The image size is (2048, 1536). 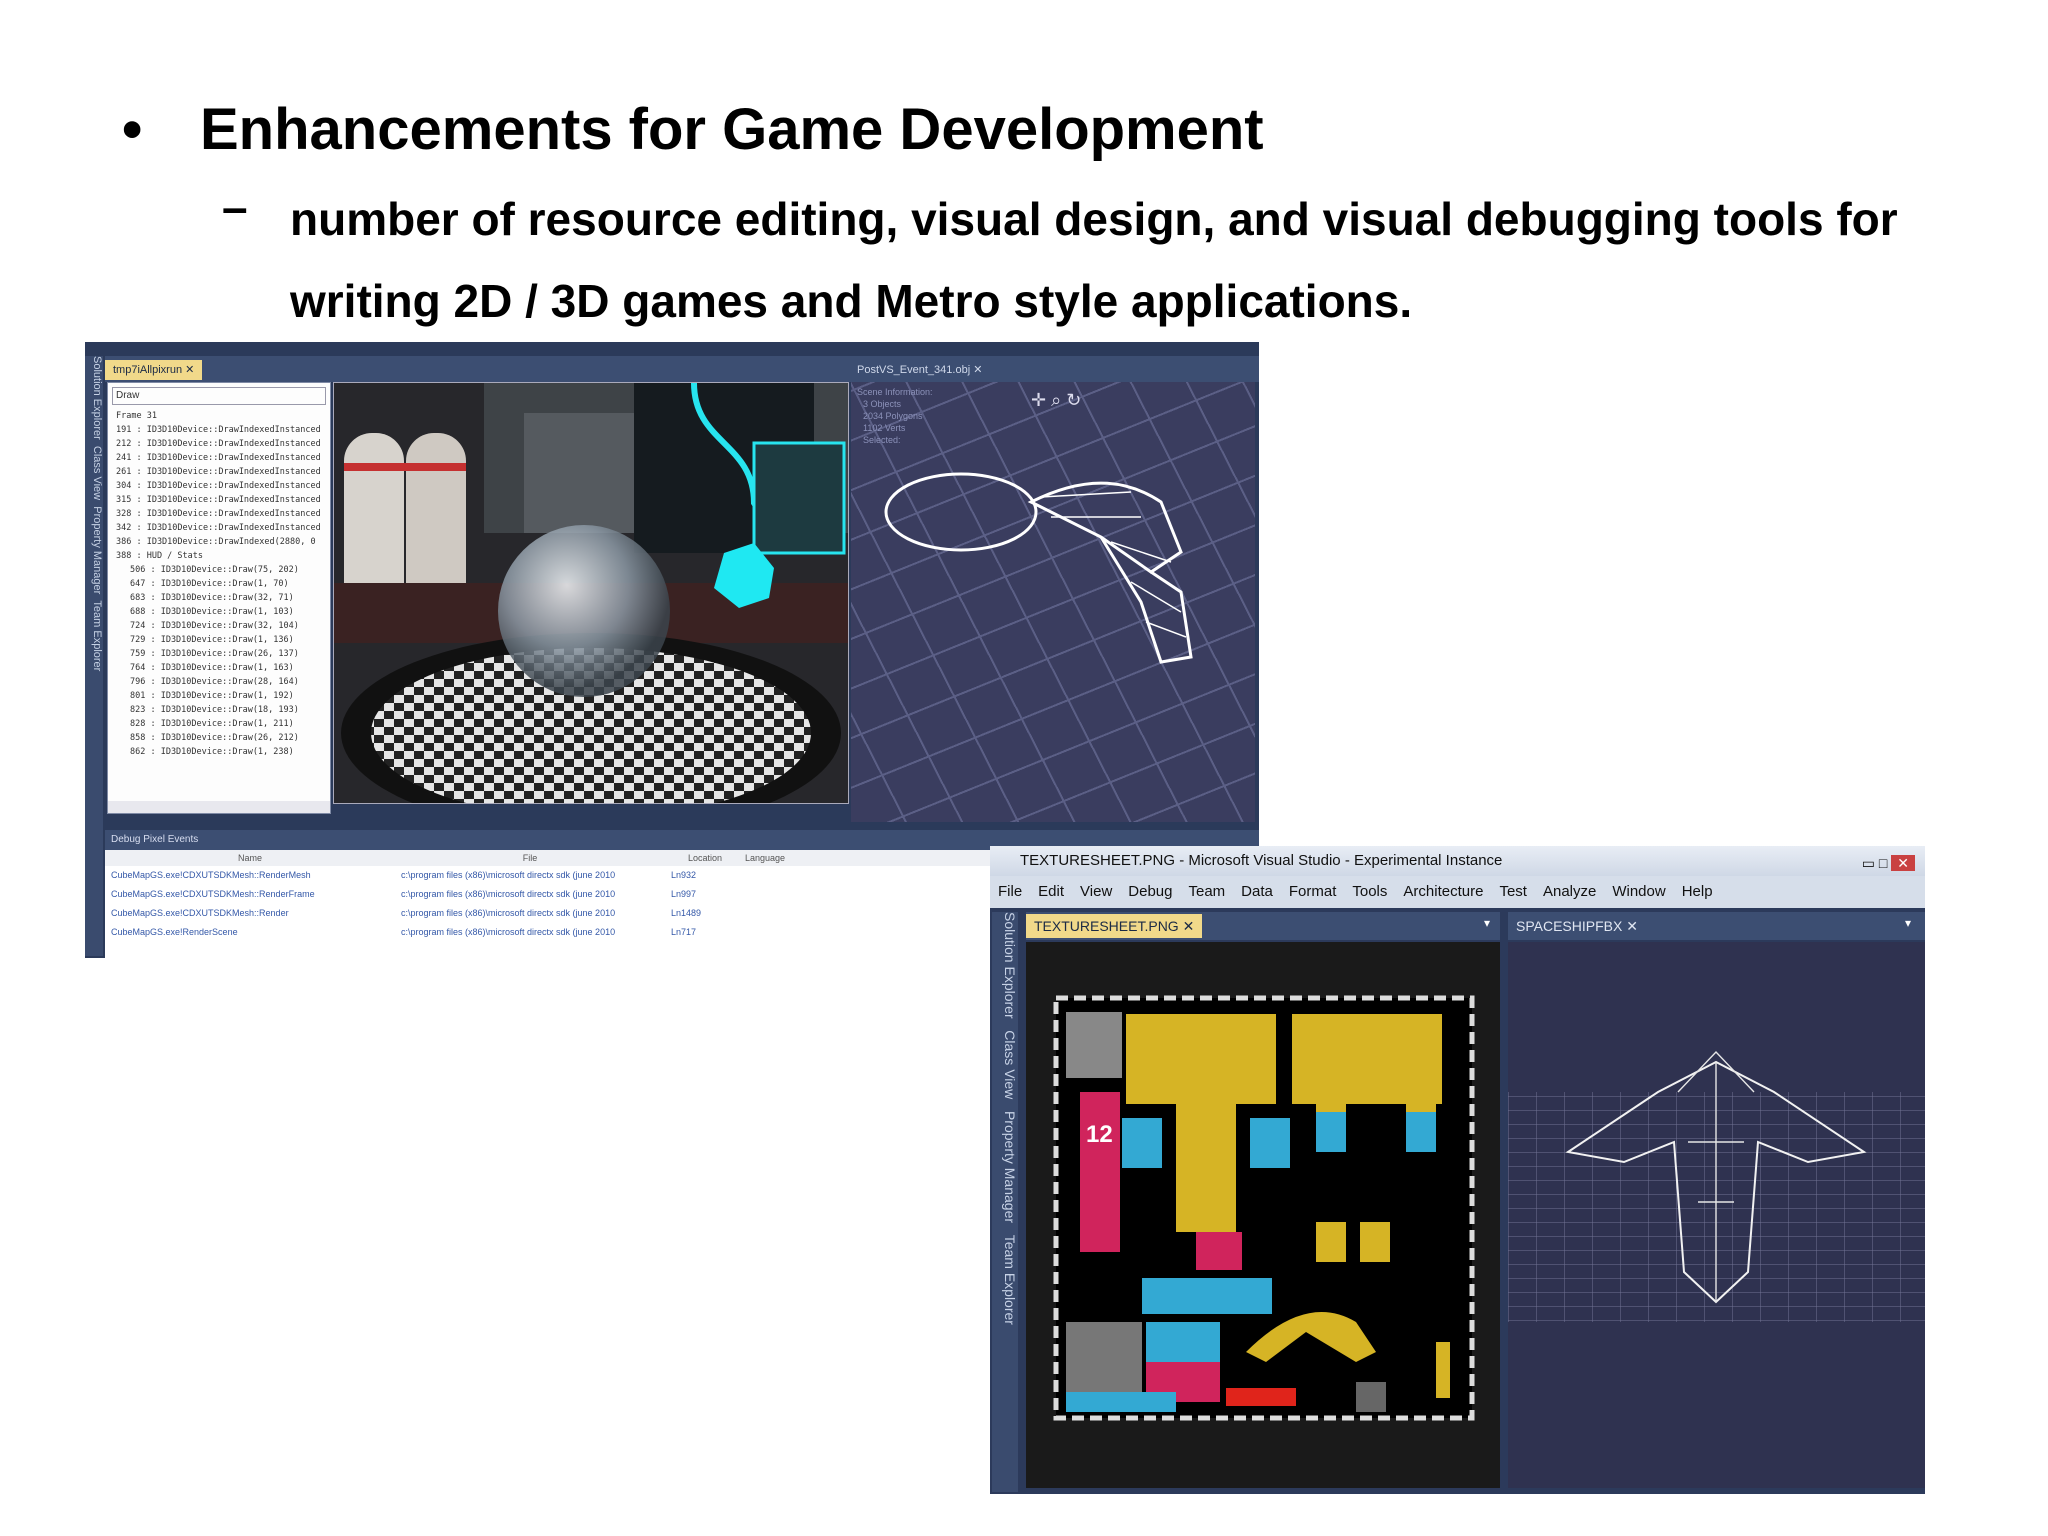 What do you see at coordinates (219, 556) in the screenshot?
I see `event-row: 388 : HUD / Stats` at bounding box center [219, 556].